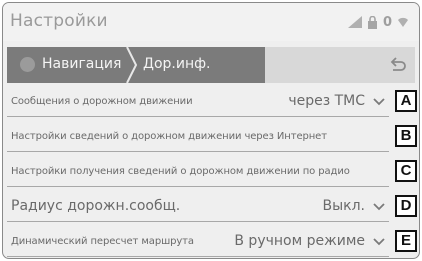  Describe the element at coordinates (406, 206) in the screenshot. I see `callout-label: D` at that location.